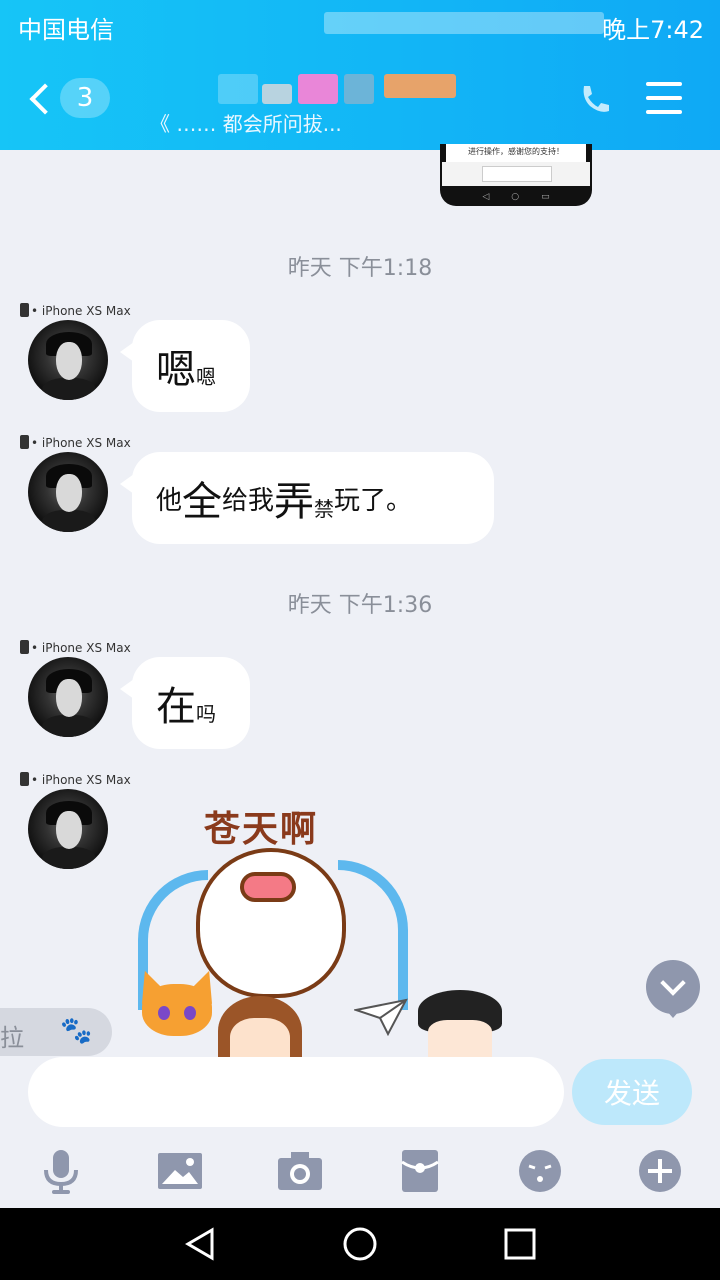  I want to click on girl-character, so click(260, 1031).